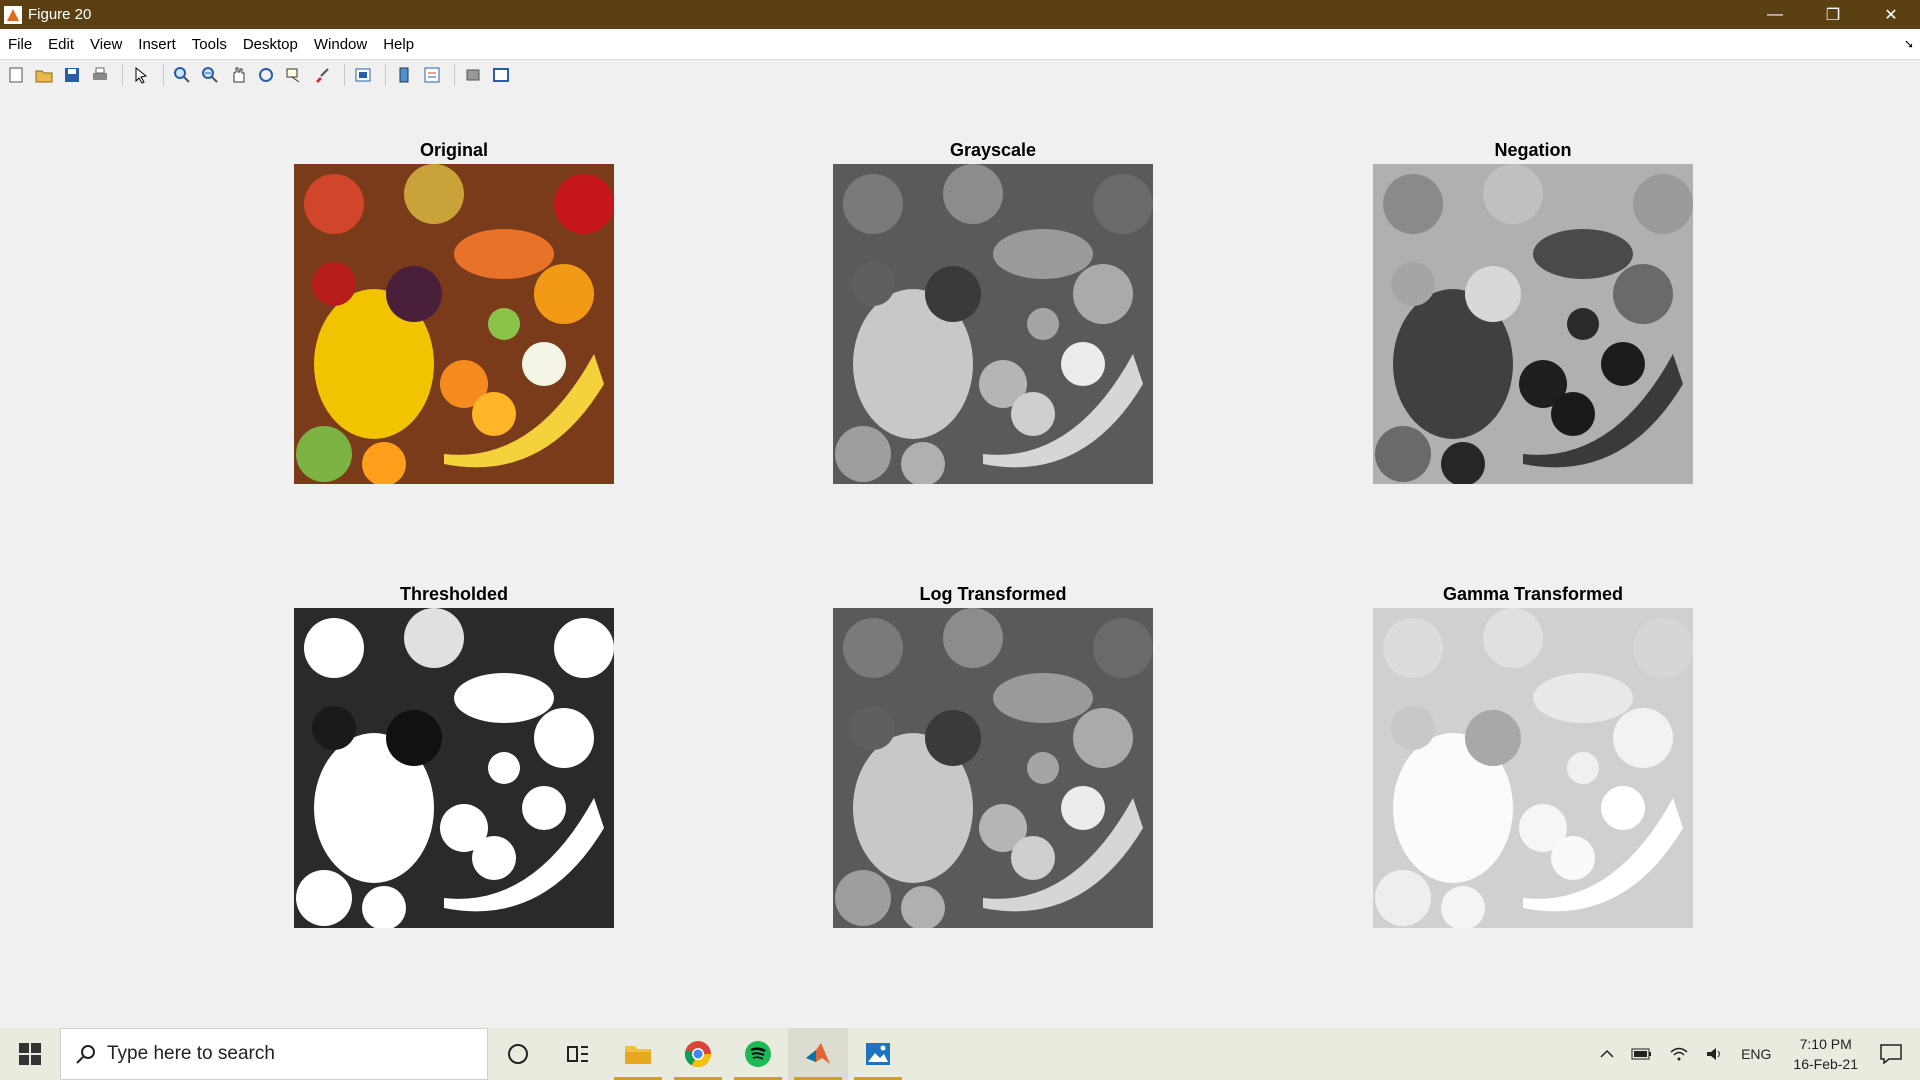 The image size is (1920, 1080). What do you see at coordinates (1679, 1054) in the screenshot?
I see `wifi-icon` at bounding box center [1679, 1054].